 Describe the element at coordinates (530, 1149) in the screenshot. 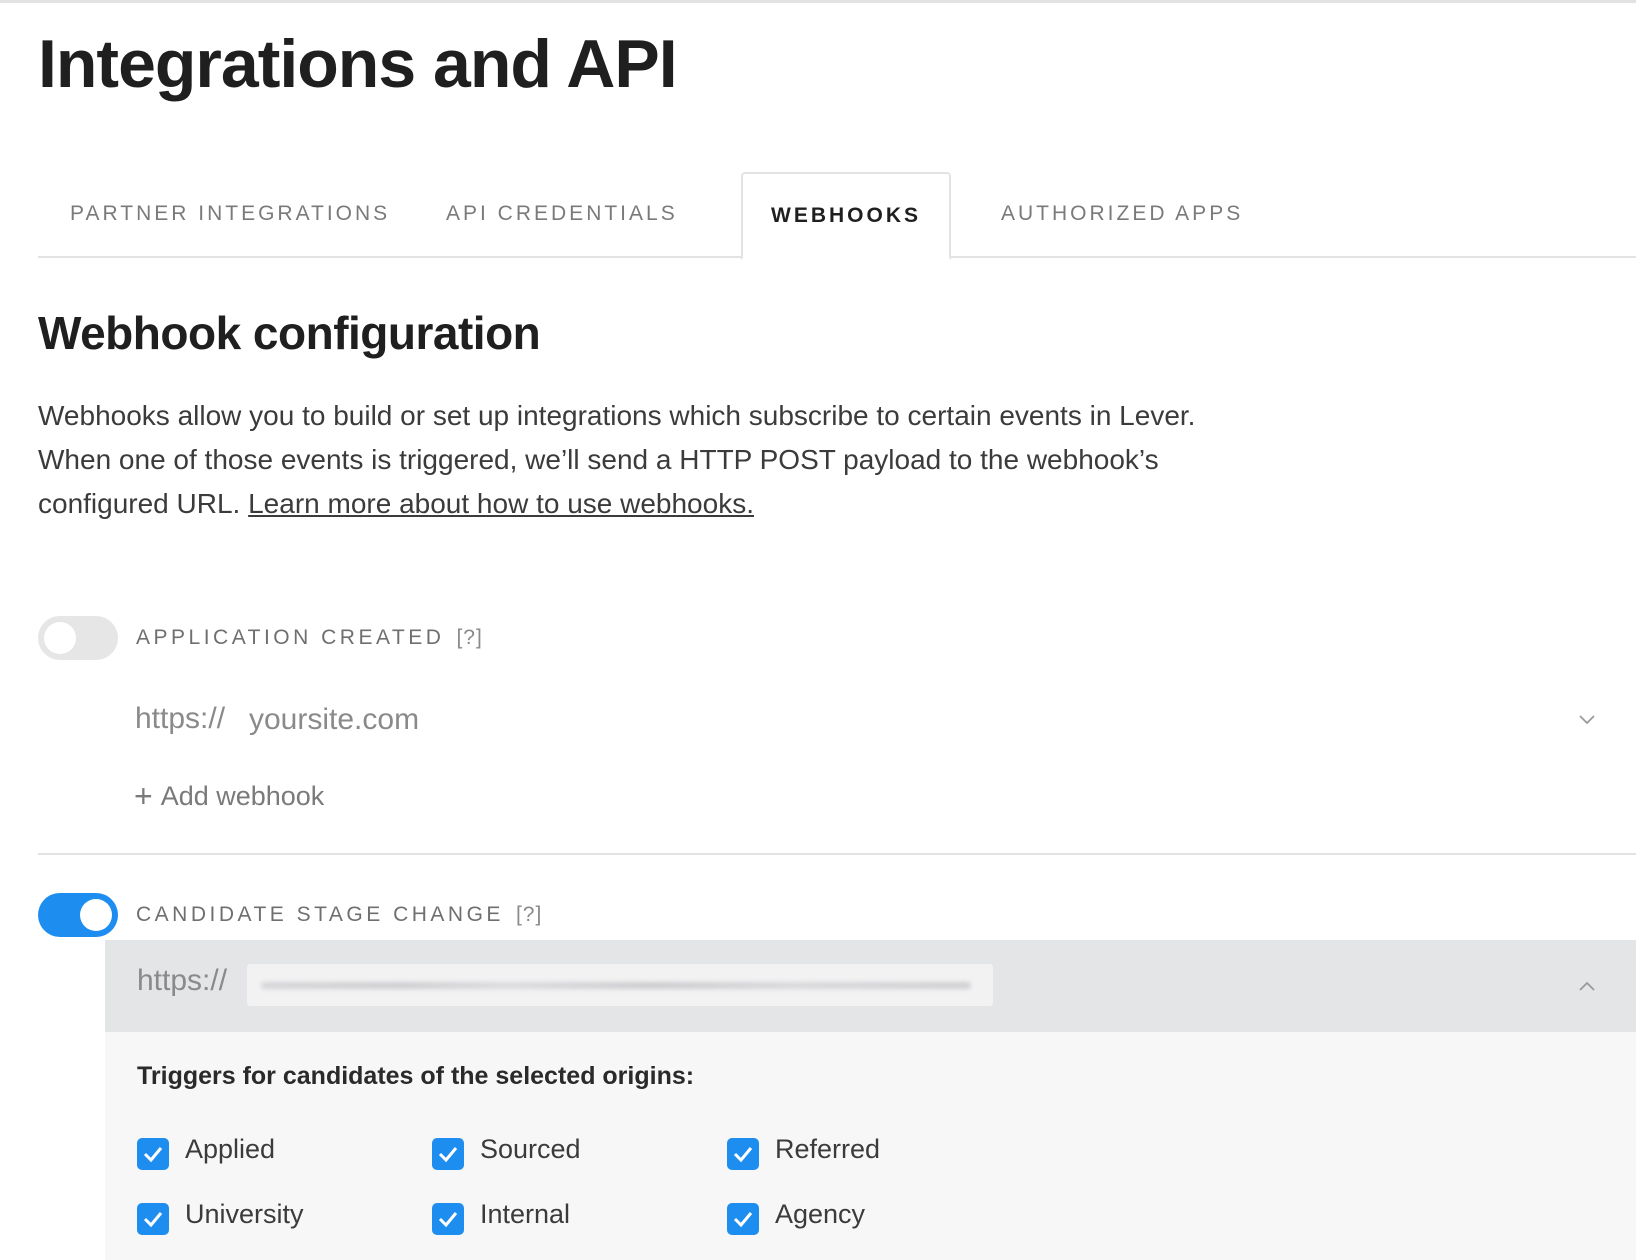

I see `origin-label: Sourced` at that location.